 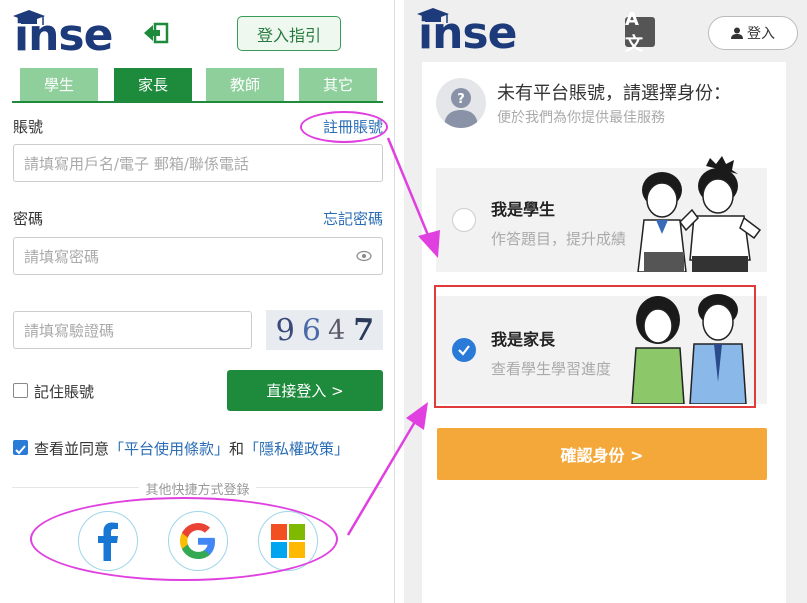 I want to click on agree-checkbox, so click(x=20, y=447).